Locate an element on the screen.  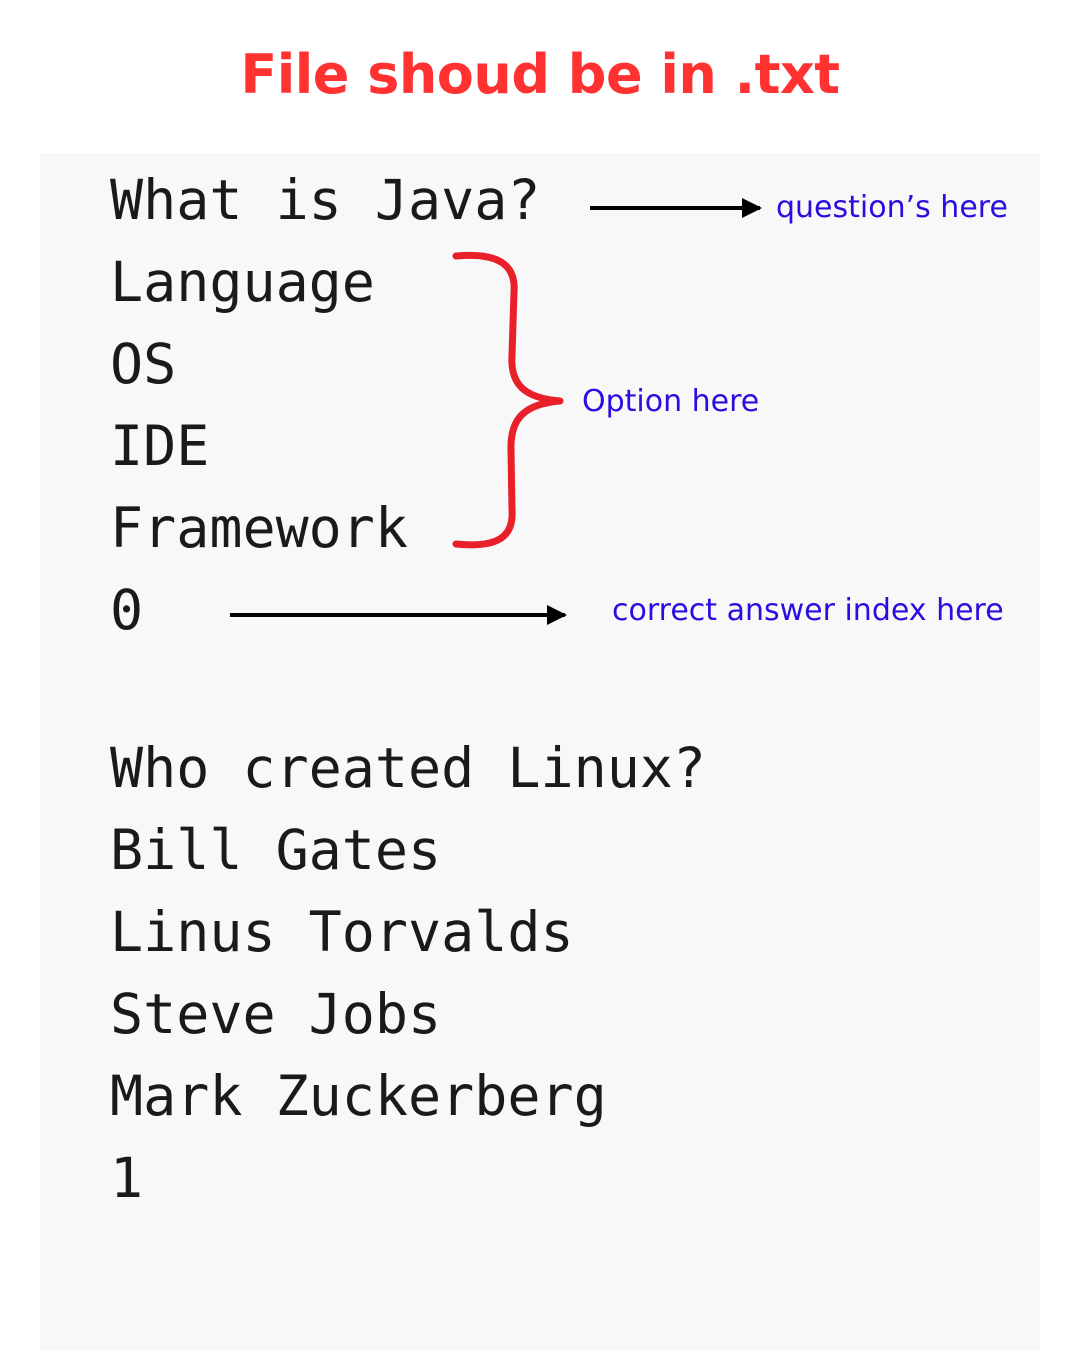
answer-annotation: correct answer index here is located at coordinates (808, 610).